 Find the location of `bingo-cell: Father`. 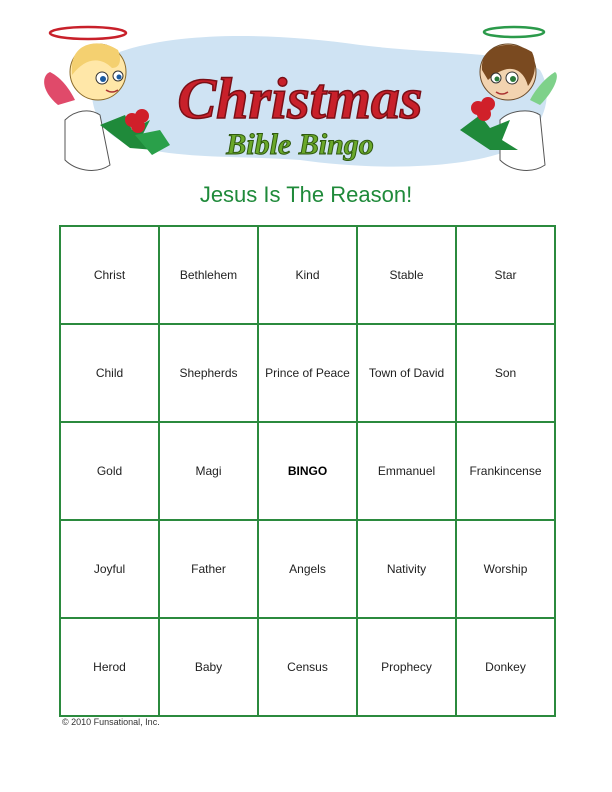

bingo-cell: Father is located at coordinates (208, 569).